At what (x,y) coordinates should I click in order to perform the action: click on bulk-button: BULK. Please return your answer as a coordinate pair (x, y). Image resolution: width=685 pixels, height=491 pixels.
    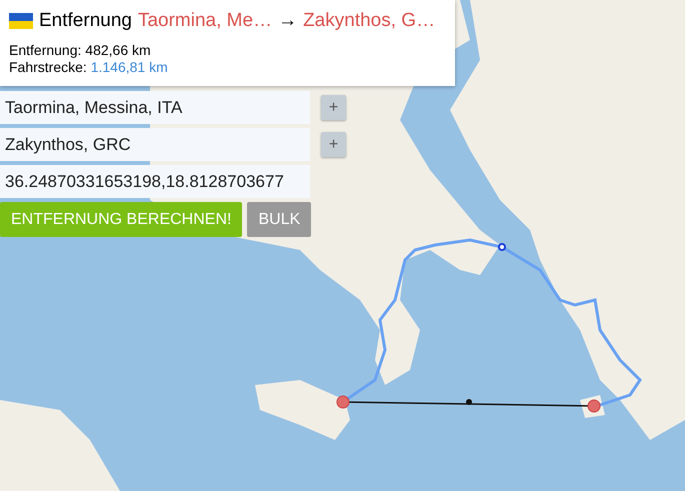
    Looking at the image, I should click on (279, 219).